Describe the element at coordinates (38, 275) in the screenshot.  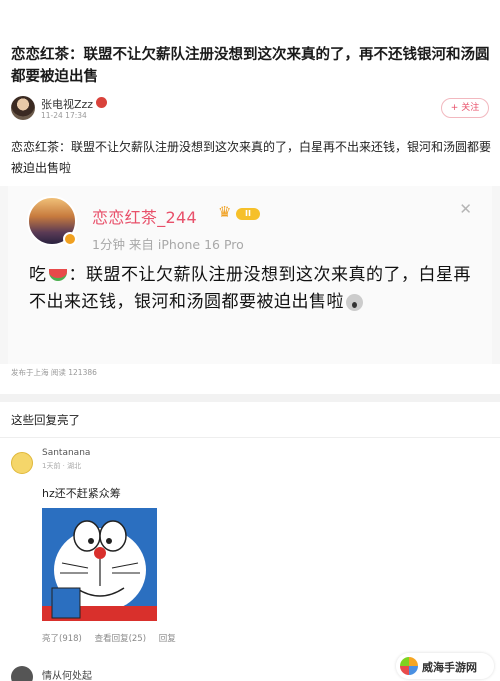
I see `embed-text-prefix: 吃` at that location.